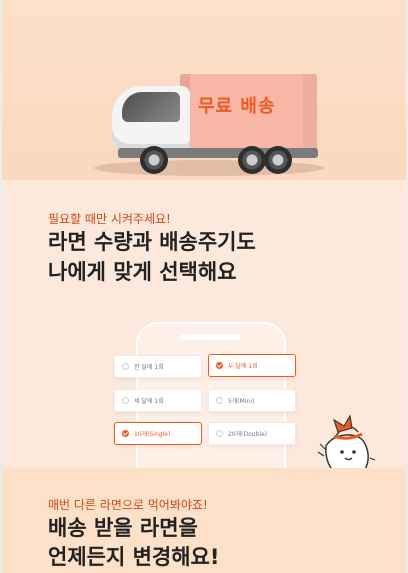 The image size is (408, 573). What do you see at coordinates (109, 219) in the screenshot?
I see `section1-eyebrow: 필요할 때만 시켜주세요!` at bounding box center [109, 219].